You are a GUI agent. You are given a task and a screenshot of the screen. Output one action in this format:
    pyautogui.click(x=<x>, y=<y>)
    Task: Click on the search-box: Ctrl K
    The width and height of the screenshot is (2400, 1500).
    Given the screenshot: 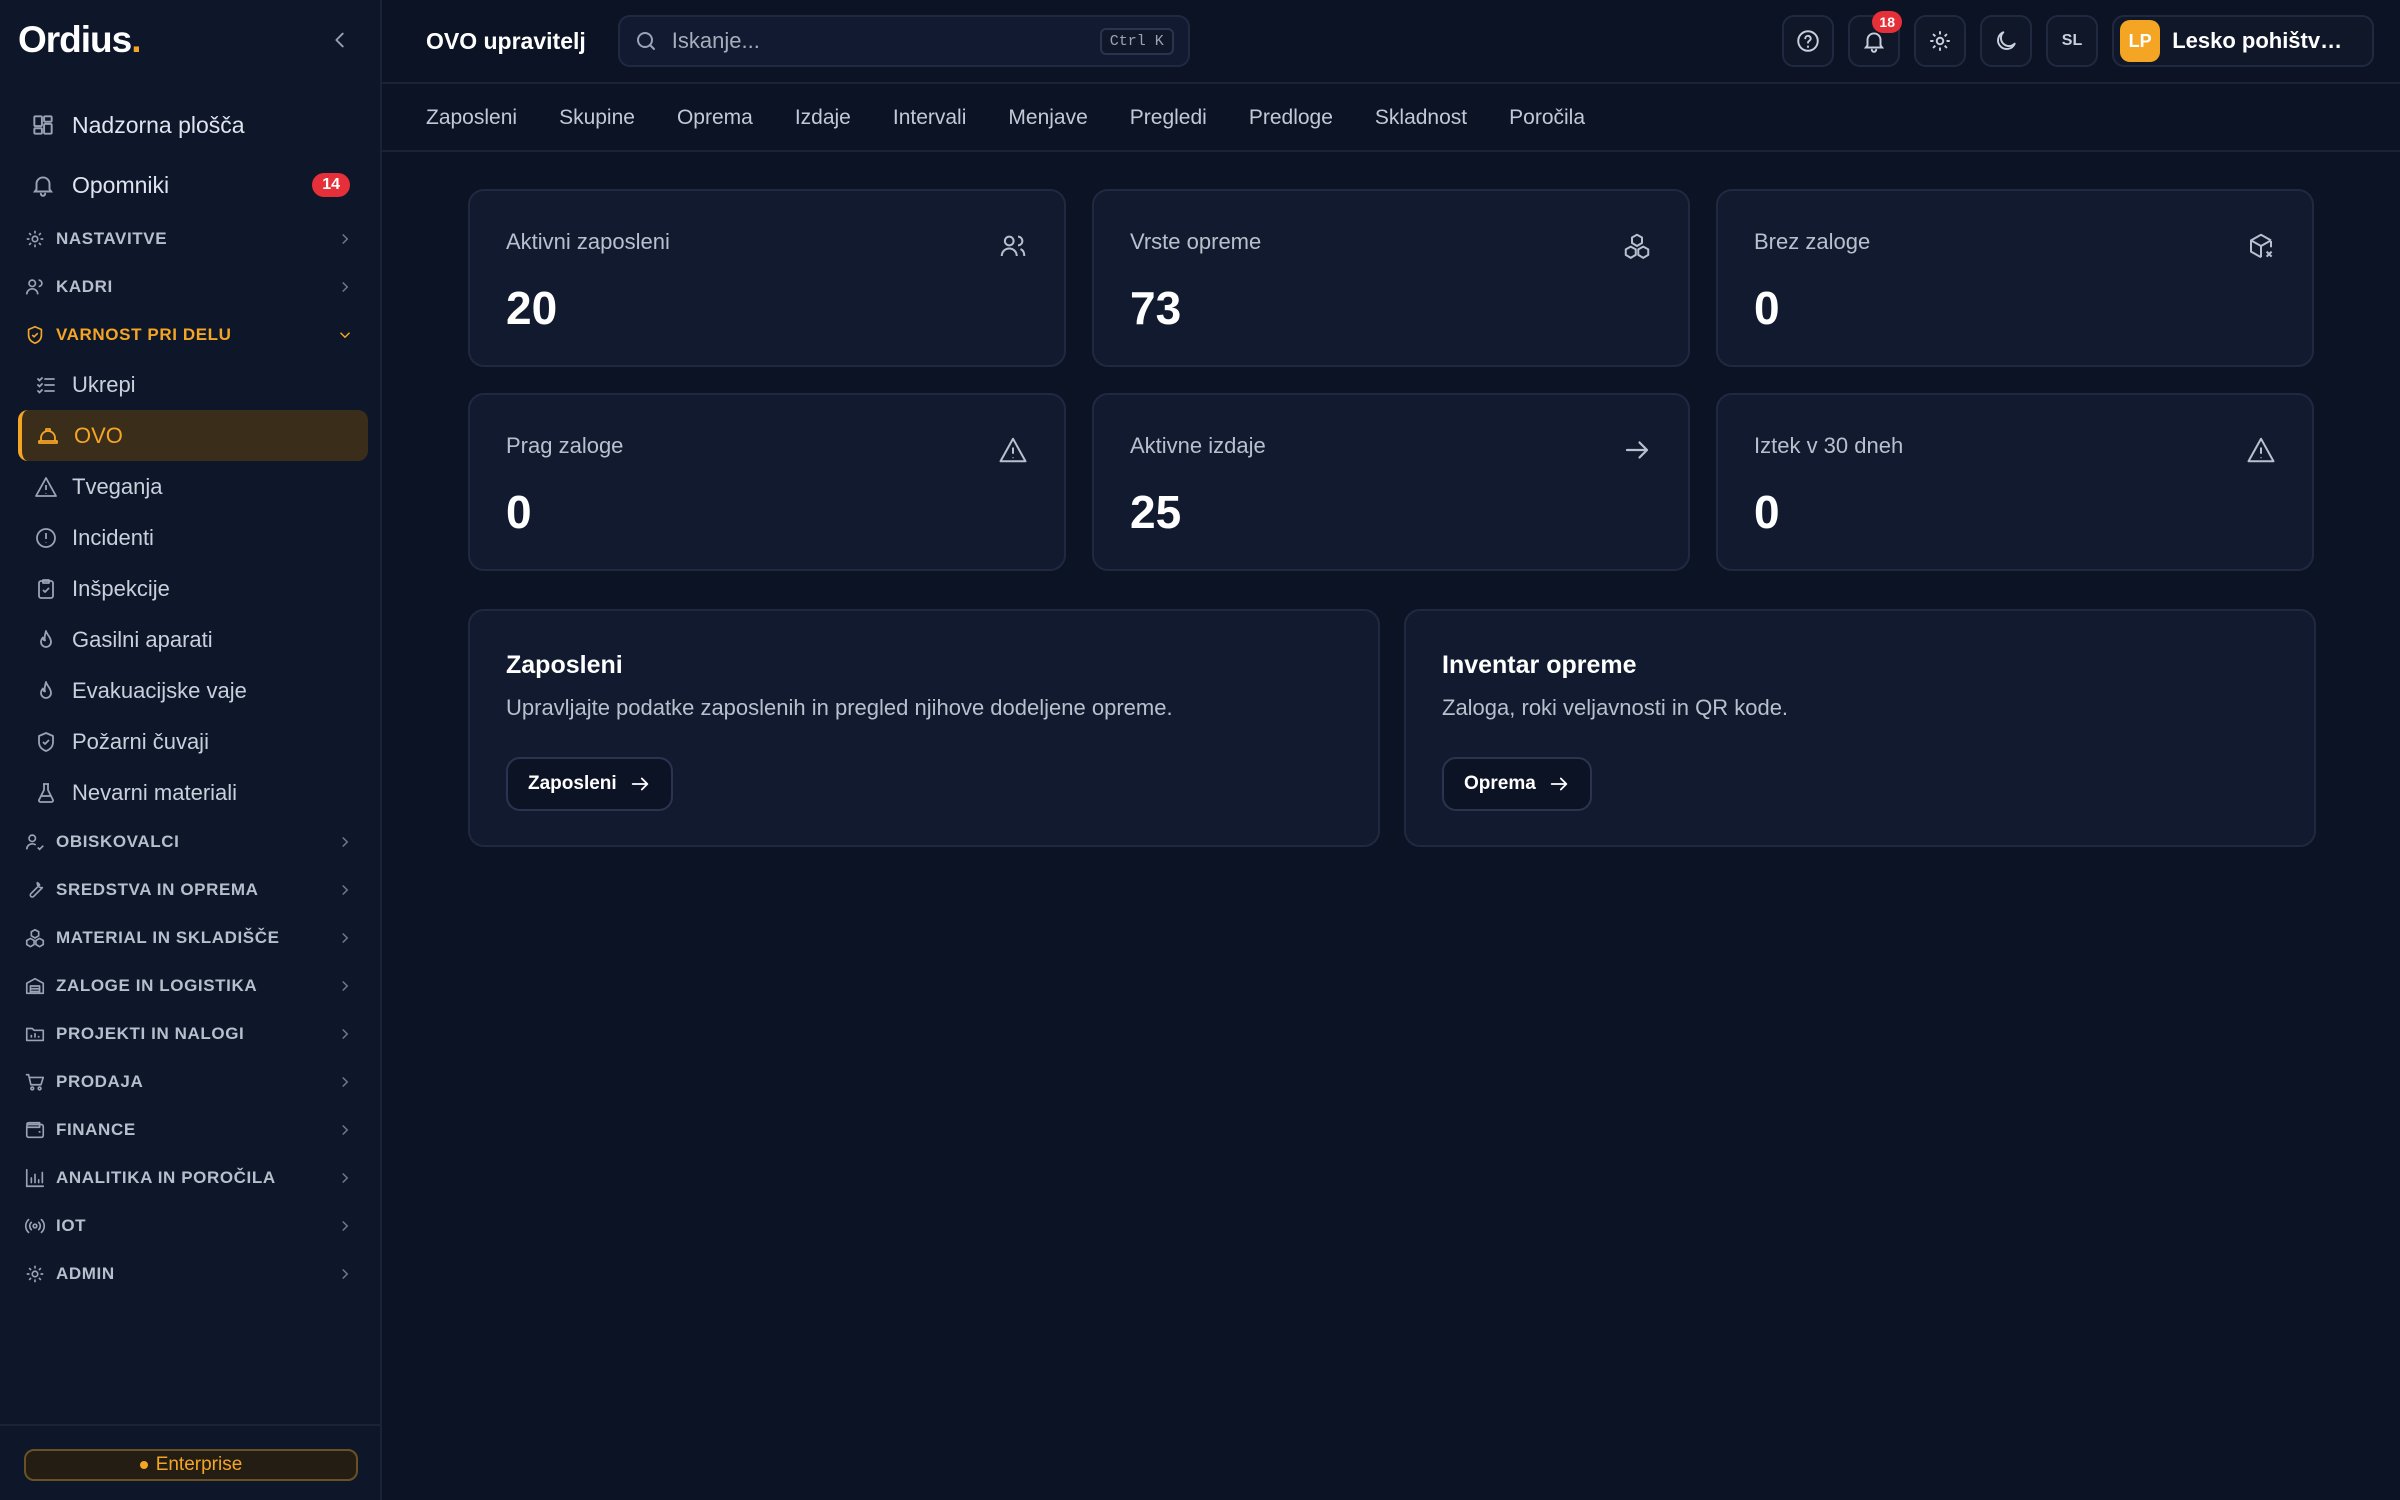 What is the action you would take?
    pyautogui.click(x=903, y=41)
    